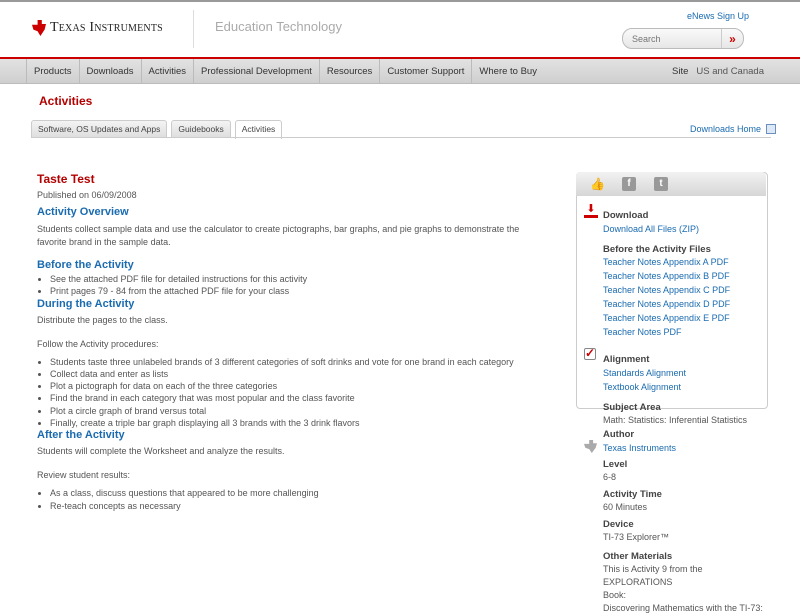  I want to click on time-heading: Activity Time, so click(632, 494).